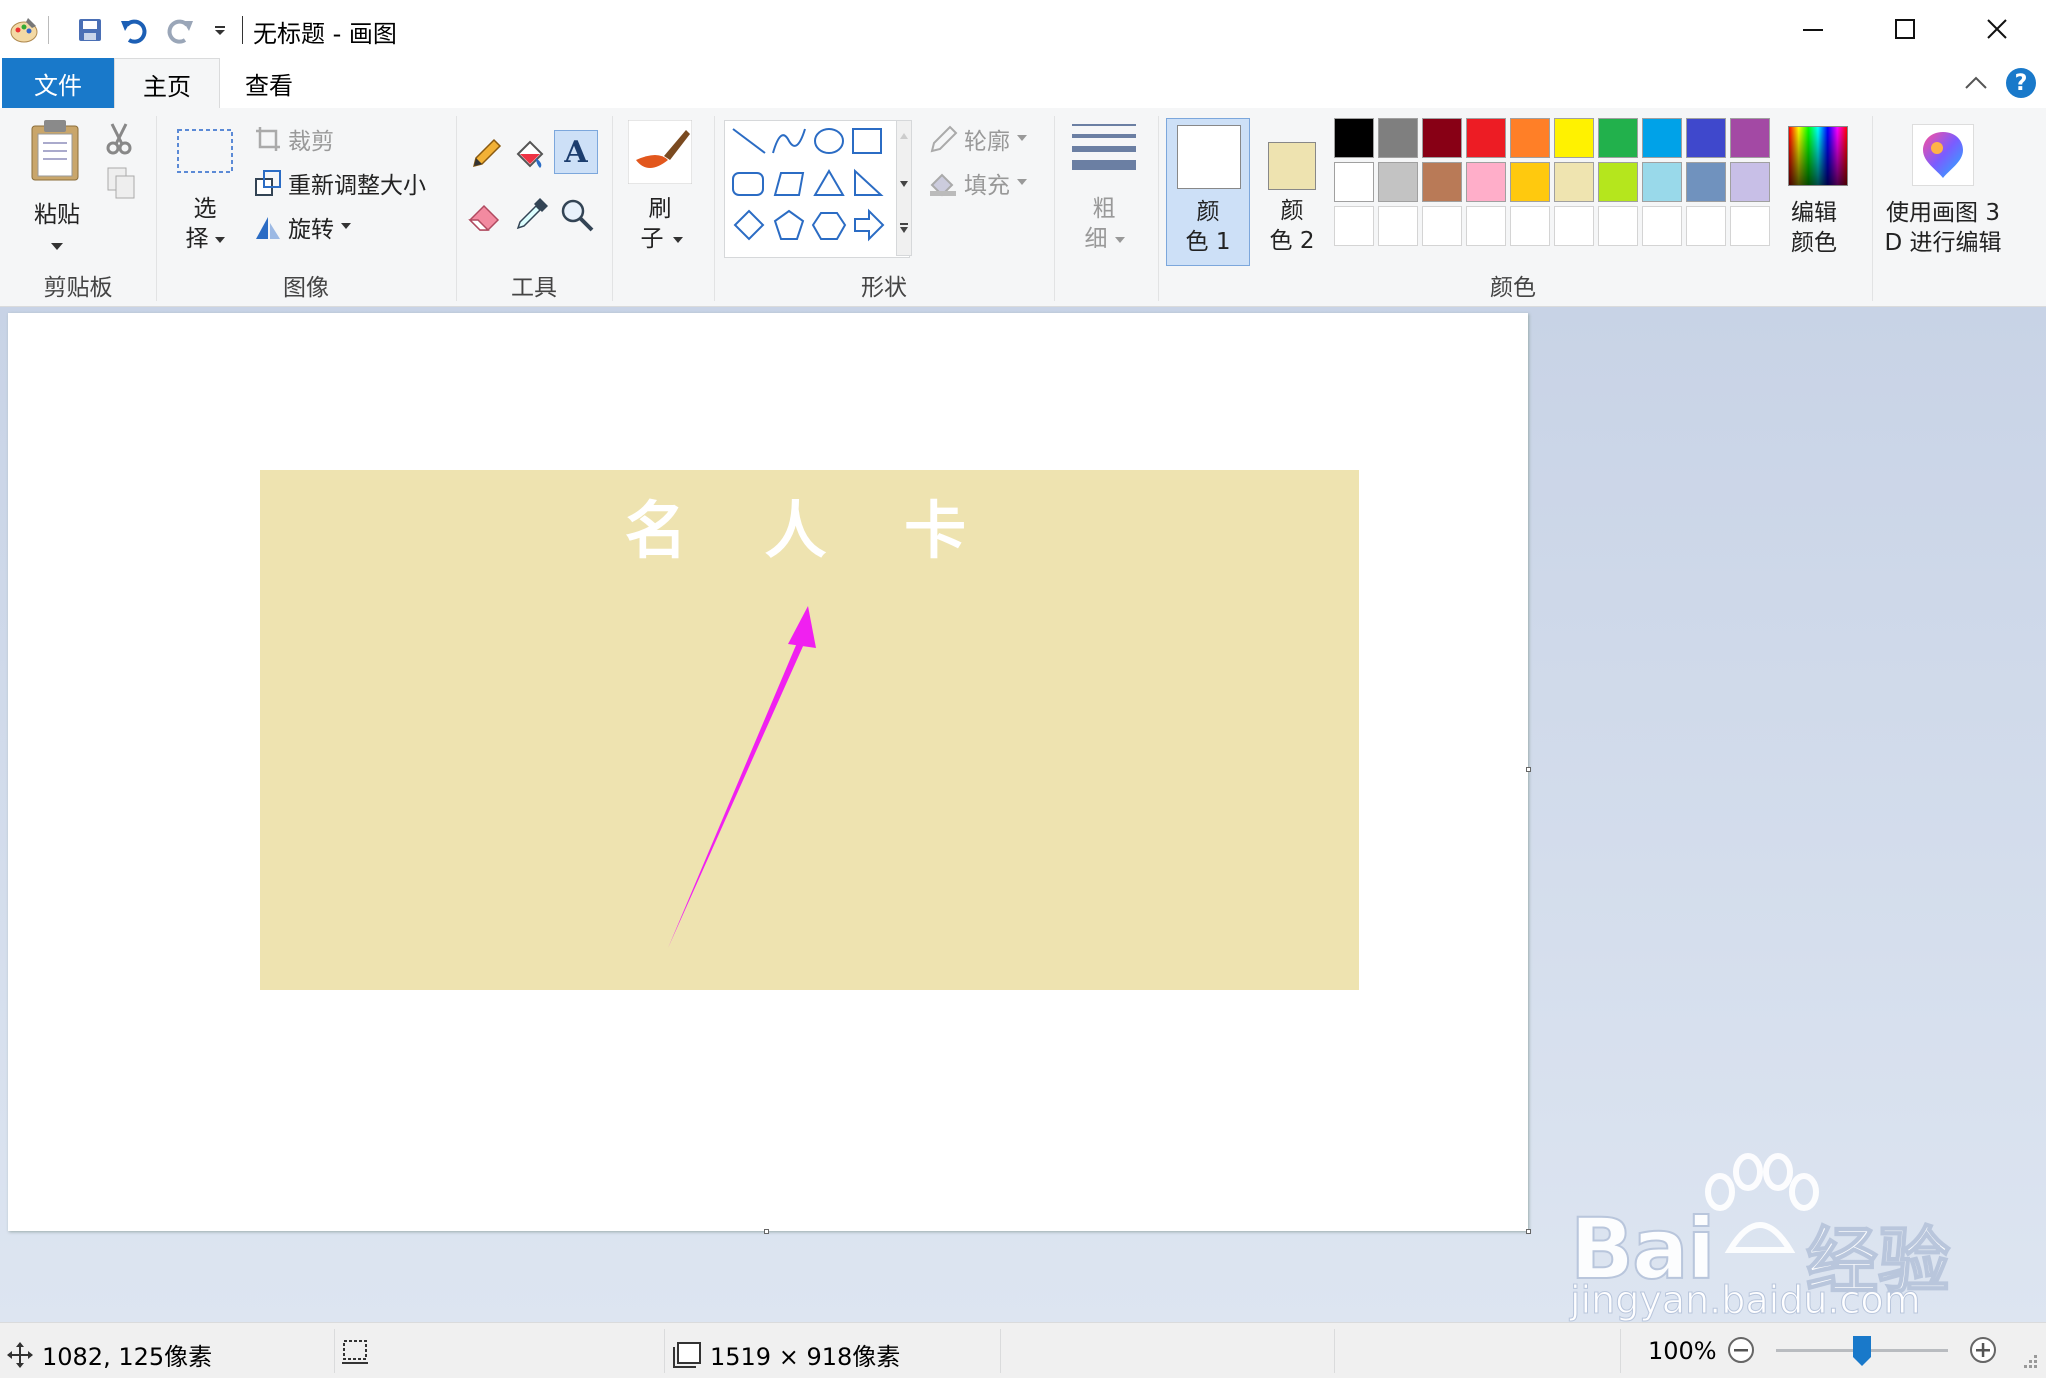 This screenshot has width=2046, height=1378. Describe the element at coordinates (805, 1357) in the screenshot. I see `image-size-text: 1519 × 918像素` at that location.